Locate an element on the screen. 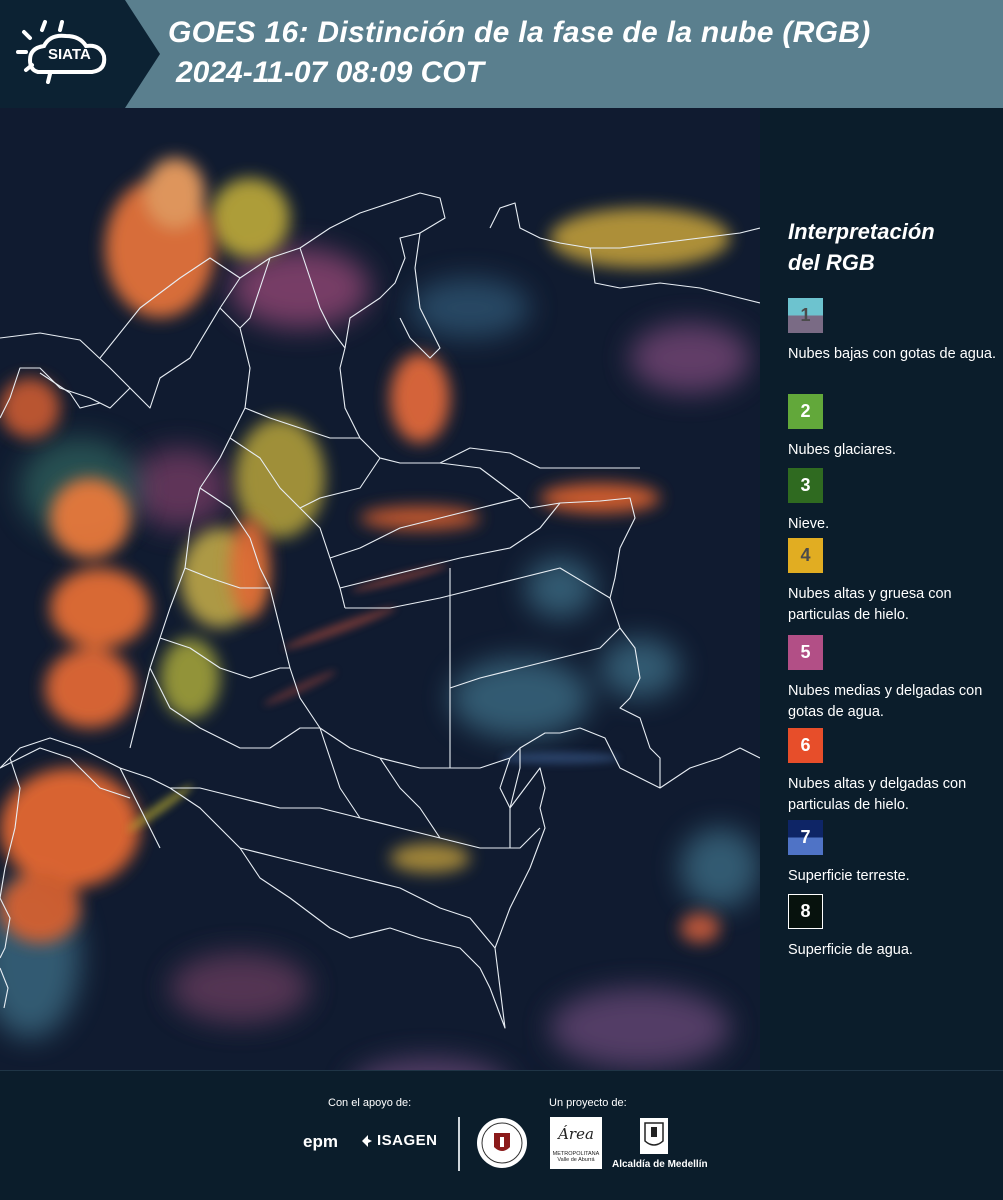  medellin-label: Alcaldía de Medellín is located at coordinates (660, 1164).